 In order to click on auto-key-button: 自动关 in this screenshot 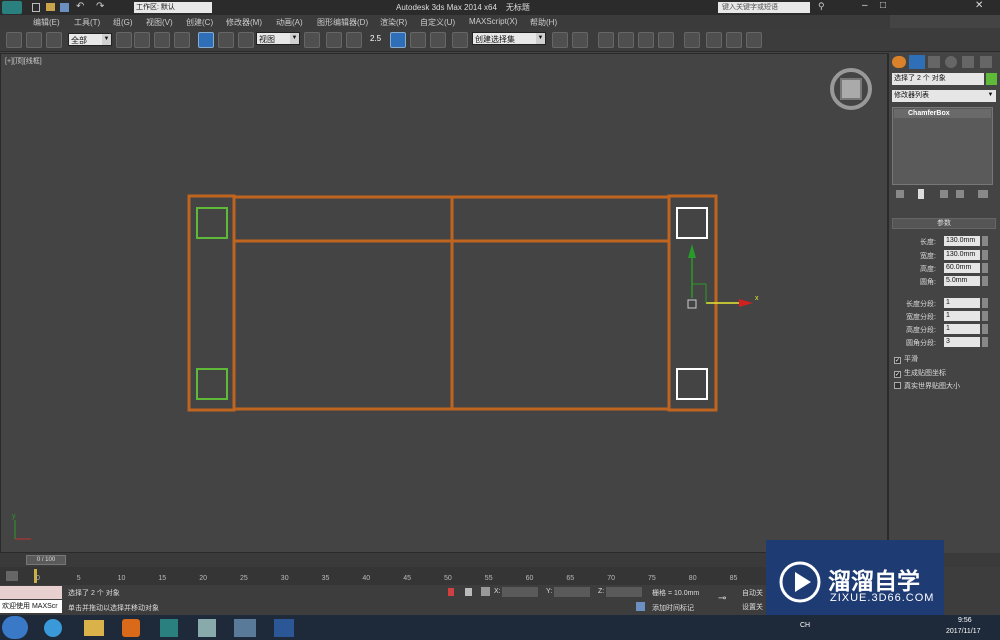, I will do `click(752, 593)`.